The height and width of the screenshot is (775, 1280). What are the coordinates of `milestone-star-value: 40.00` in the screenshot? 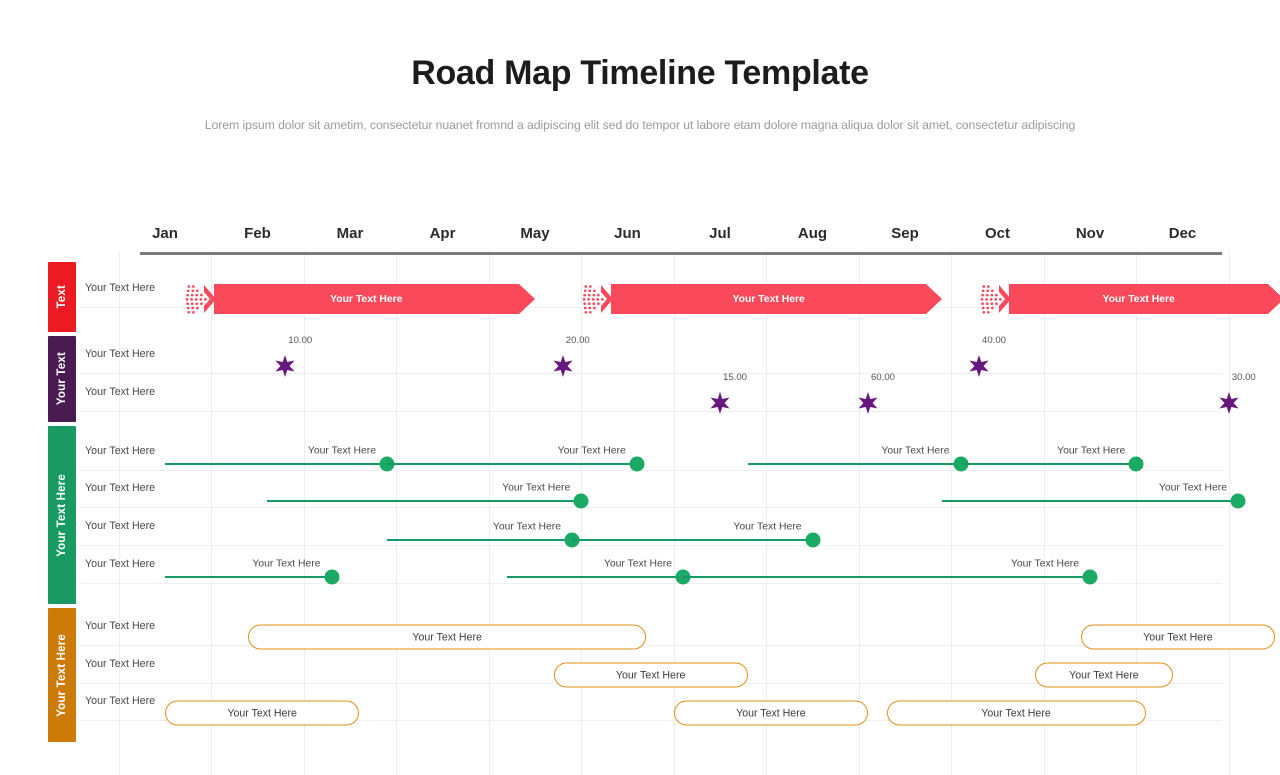 It's located at (994, 340).